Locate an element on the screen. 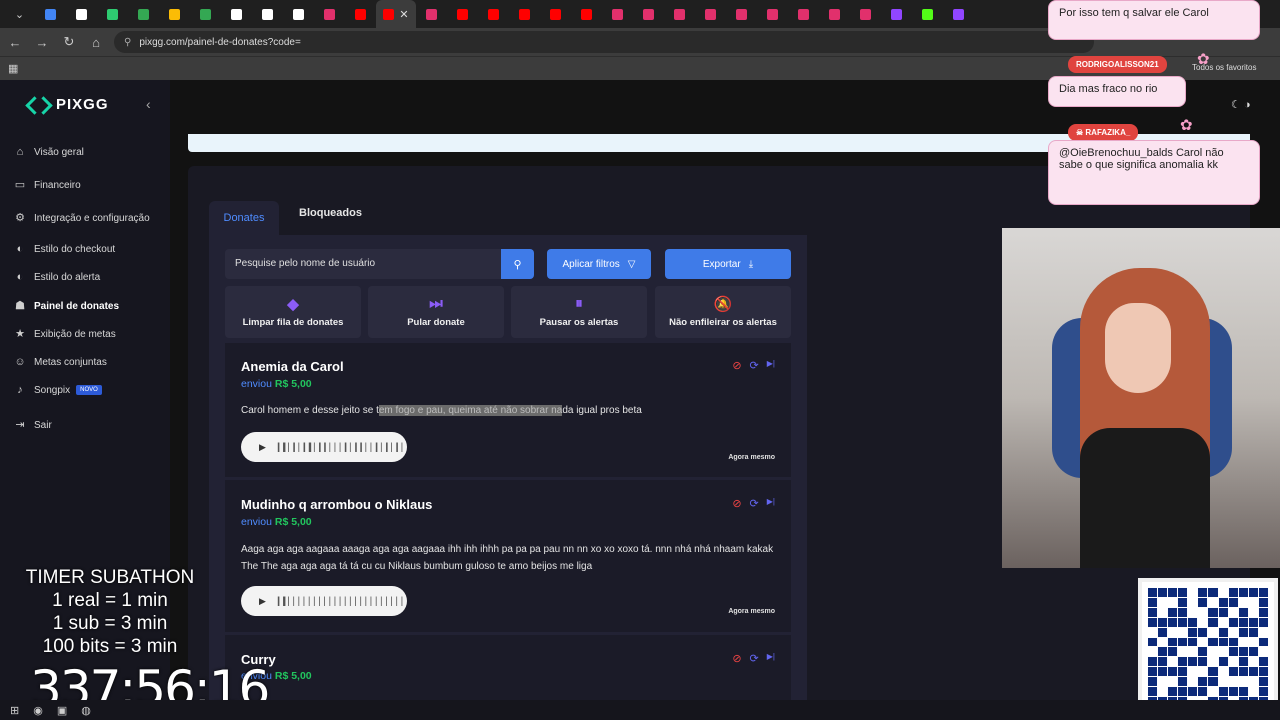 The width and height of the screenshot is (1280, 720). search-input: Pesquise pelo nome de usuário is located at coordinates (363, 264).